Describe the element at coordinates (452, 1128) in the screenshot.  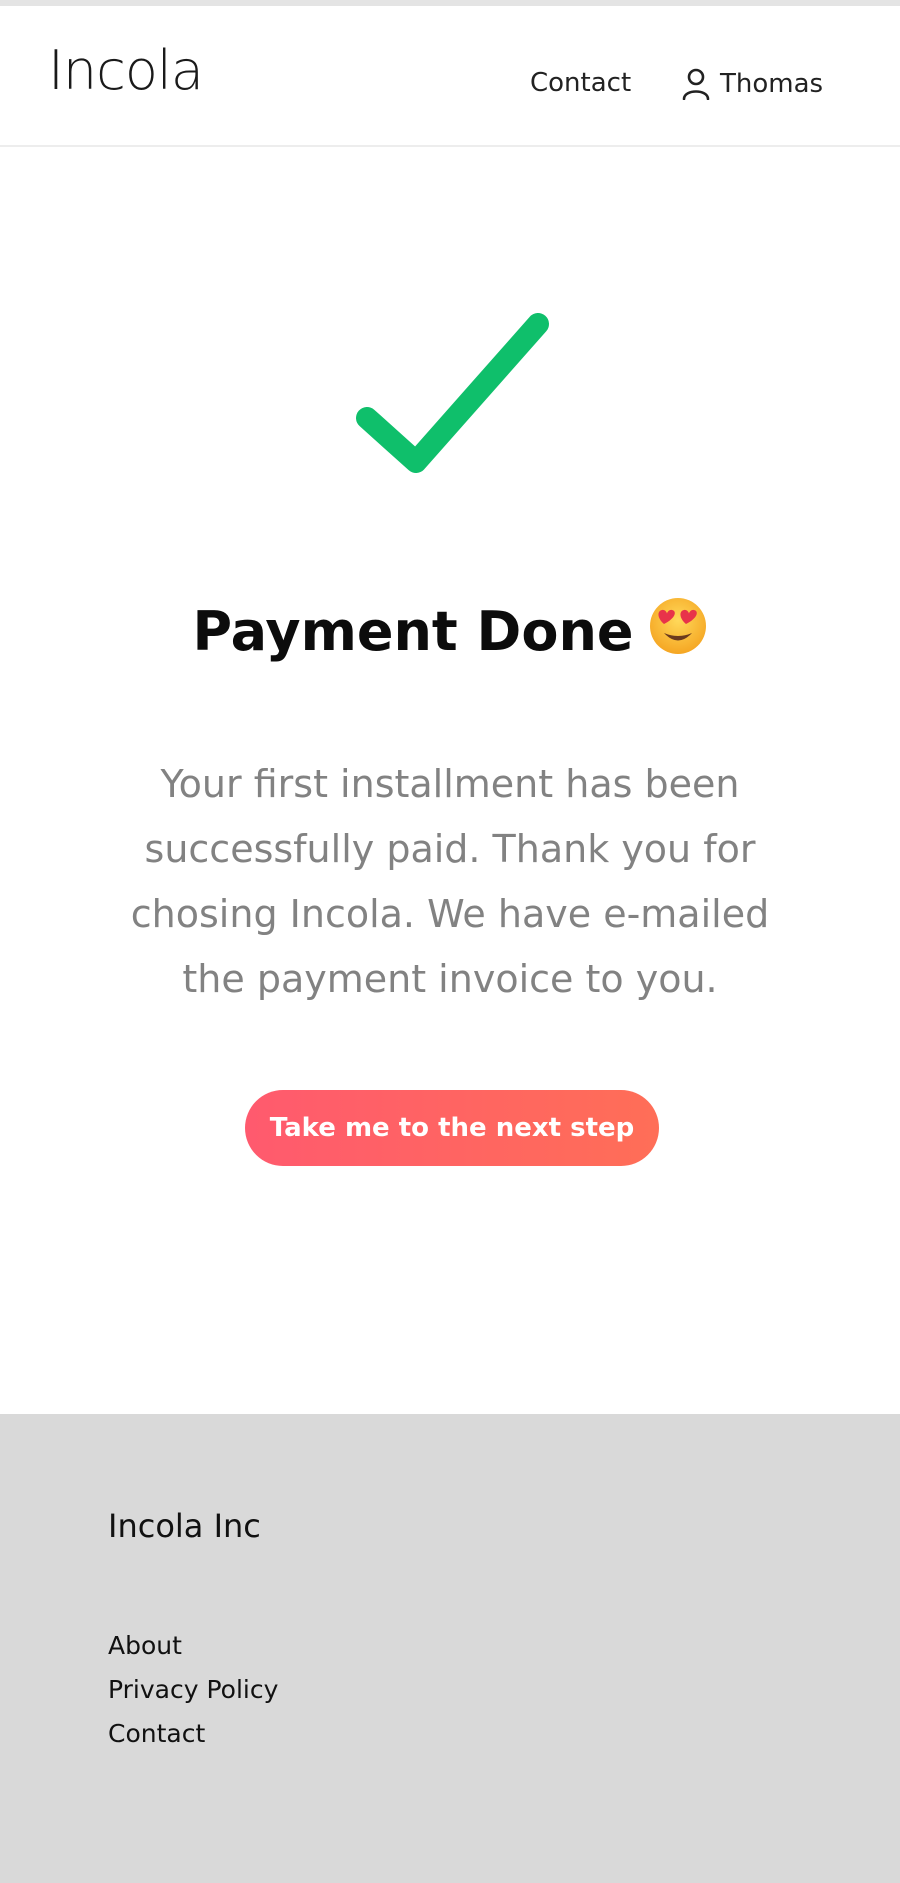
I see `next-step-button: Take me to the next step` at that location.